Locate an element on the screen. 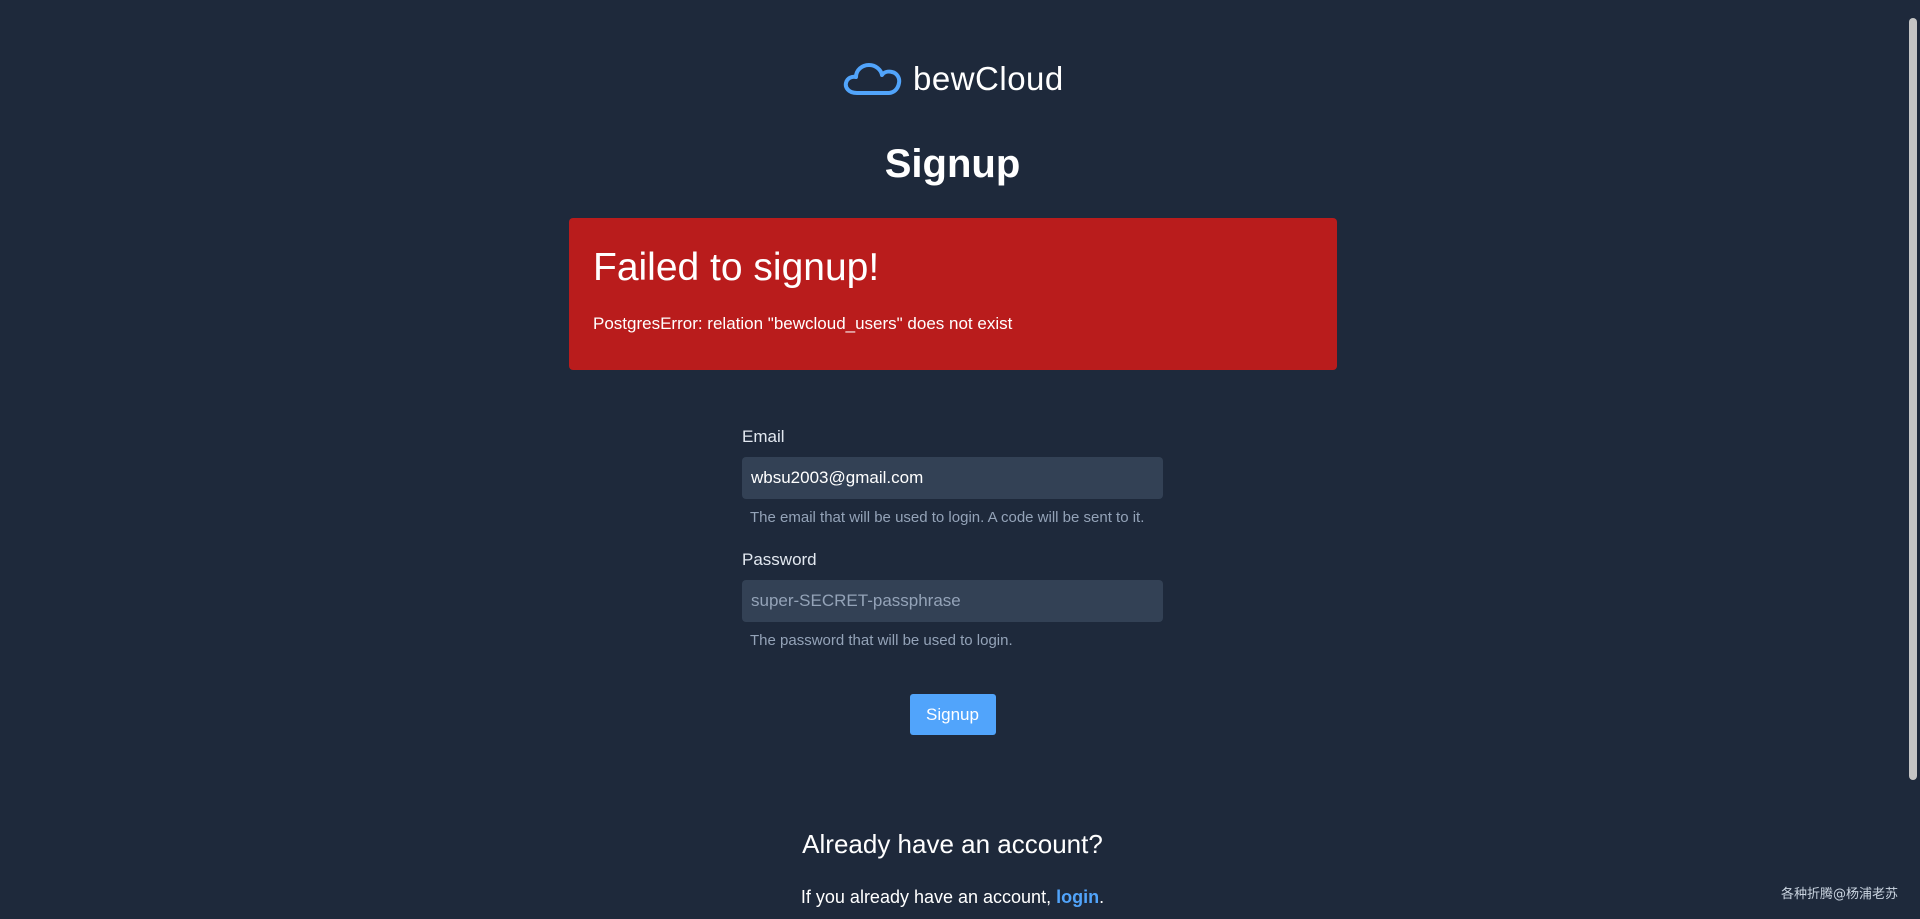  password-help-text: The password that will be used to login. is located at coordinates (881, 640).